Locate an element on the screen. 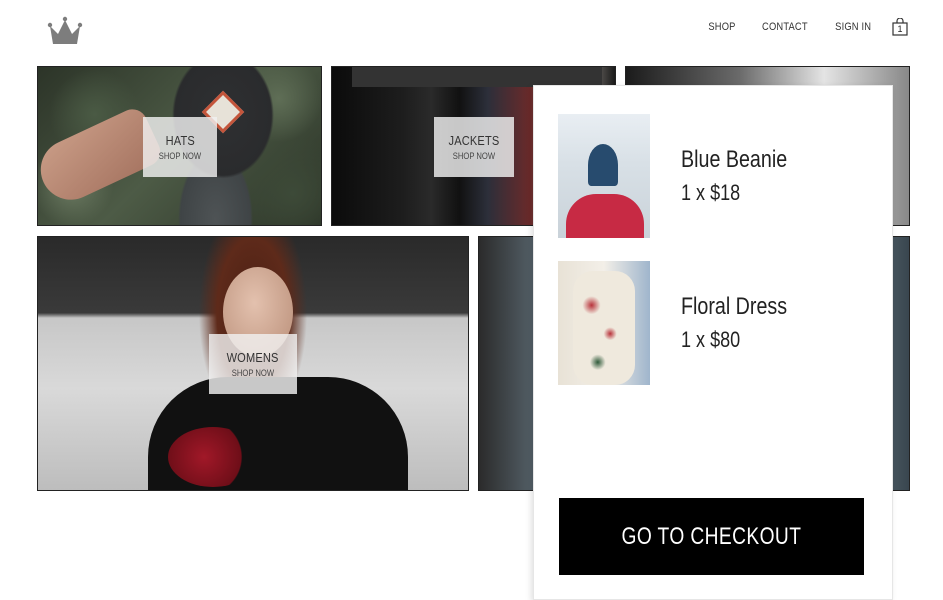 The image size is (943, 600). checkout-button-label: GO TO CHECKOUT is located at coordinates (711, 536).